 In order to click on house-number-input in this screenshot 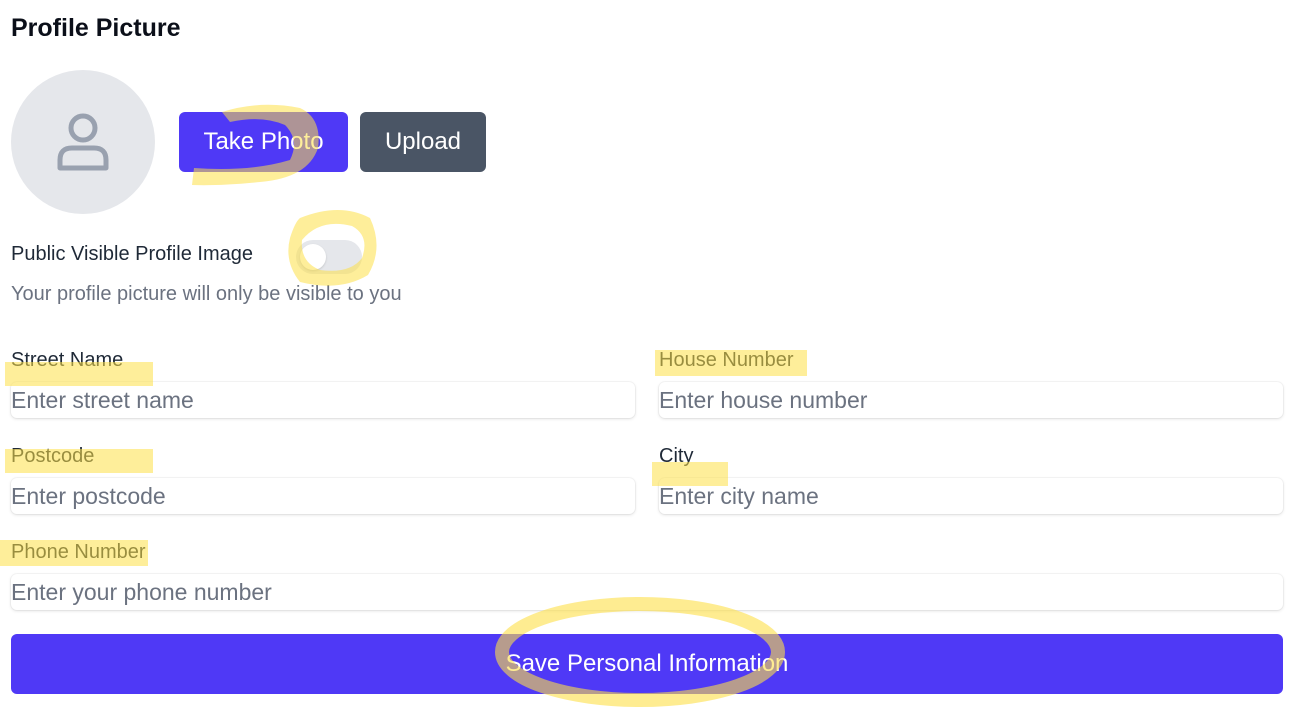, I will do `click(971, 400)`.